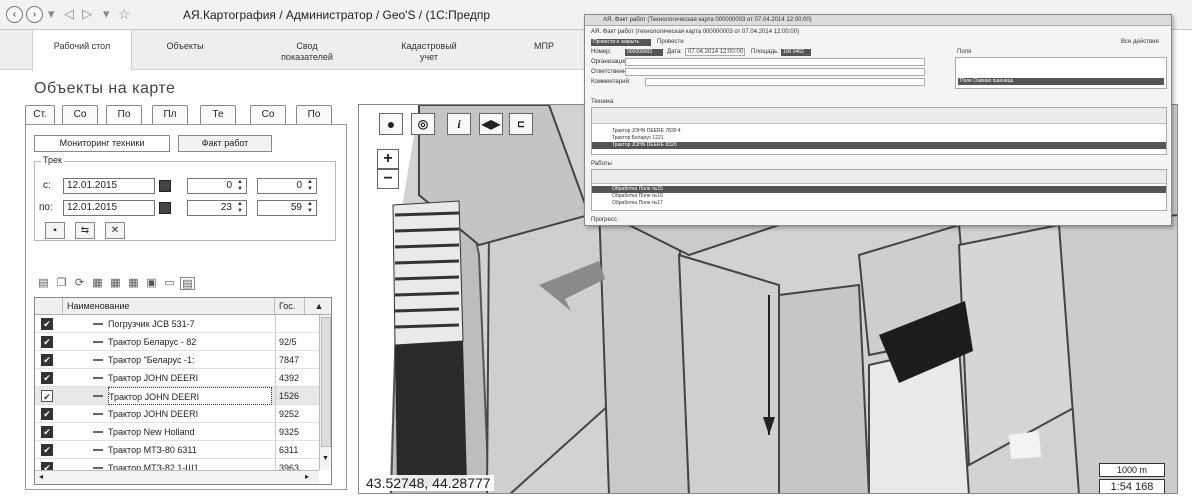 The width and height of the screenshot is (1192, 500). I want to click on grid-icon: ▦, so click(97, 283).